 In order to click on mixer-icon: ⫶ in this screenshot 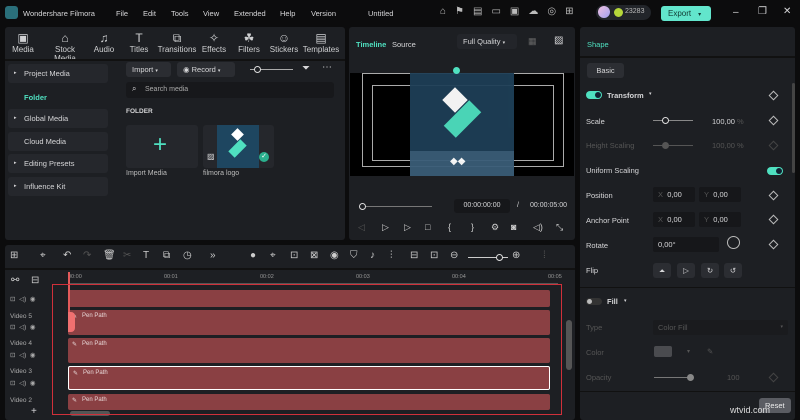, I will do `click(391, 255)`.